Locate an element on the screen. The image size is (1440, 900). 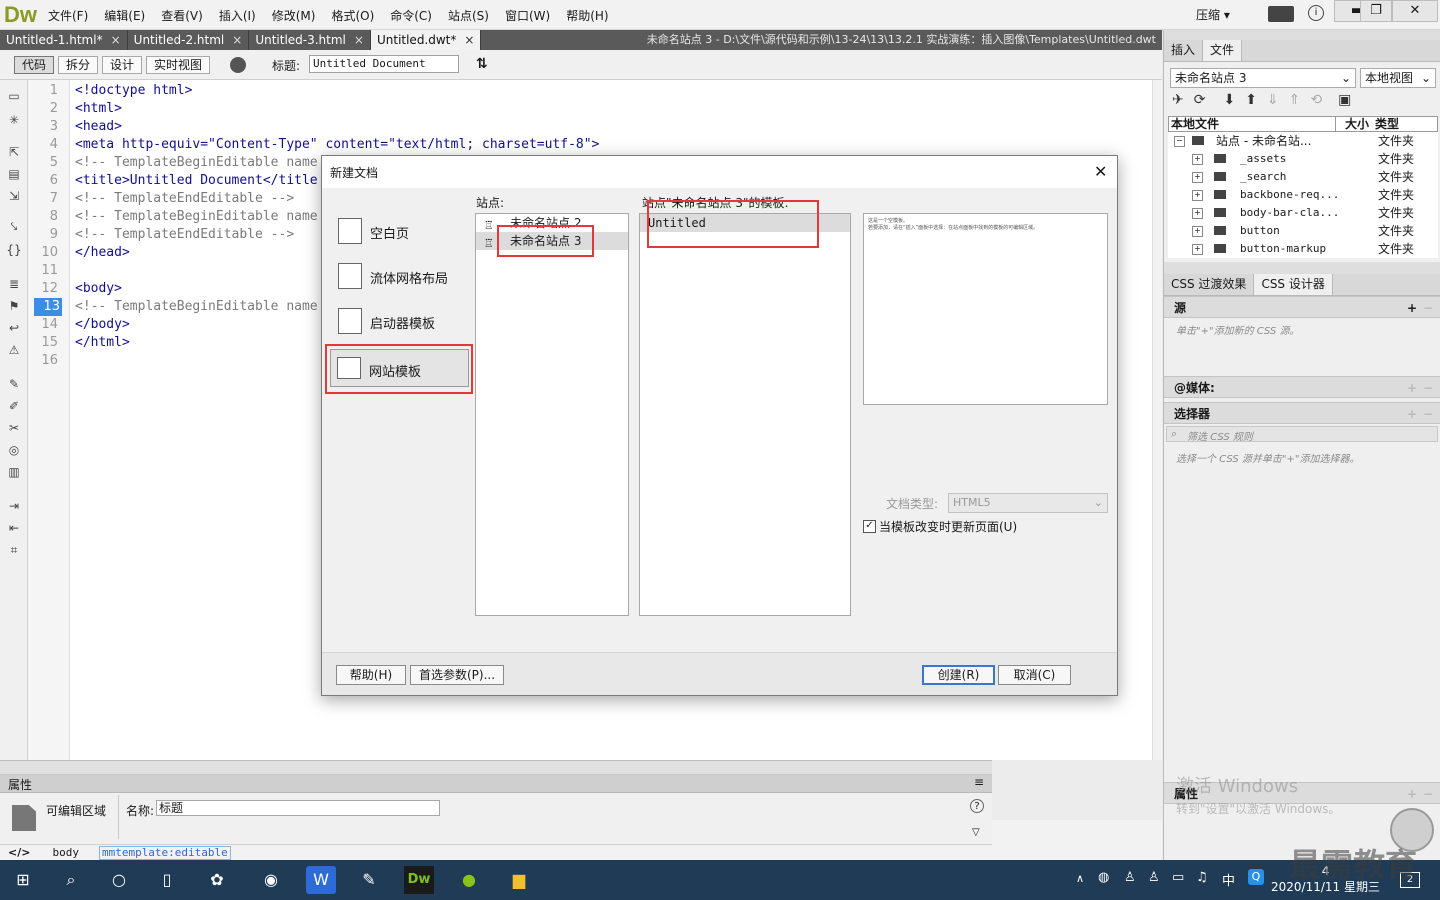
code-line: <html> is located at coordinates (98, 109).